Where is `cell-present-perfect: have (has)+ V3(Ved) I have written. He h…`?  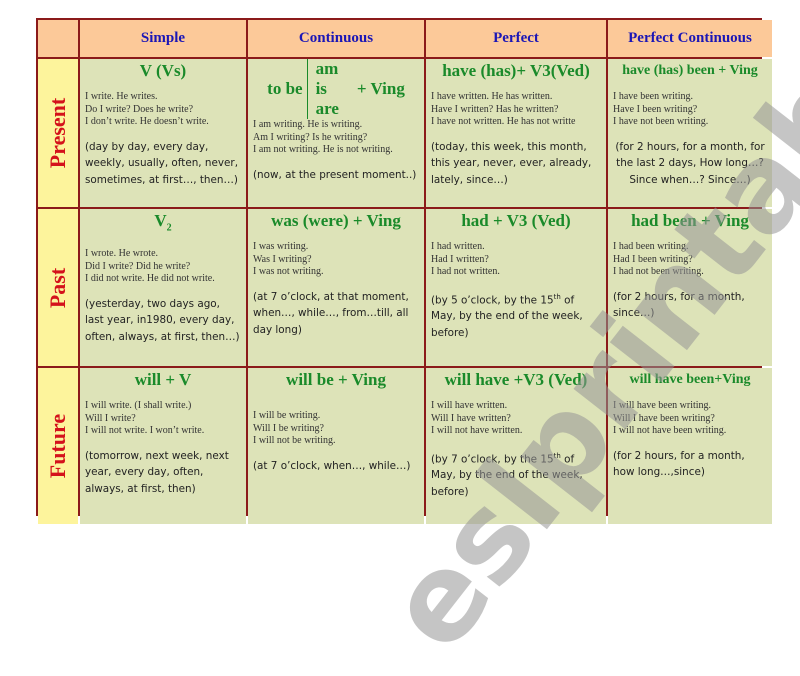 cell-present-perfect: have (has)+ V3(Ved) I have written. He h… is located at coordinates (516, 133).